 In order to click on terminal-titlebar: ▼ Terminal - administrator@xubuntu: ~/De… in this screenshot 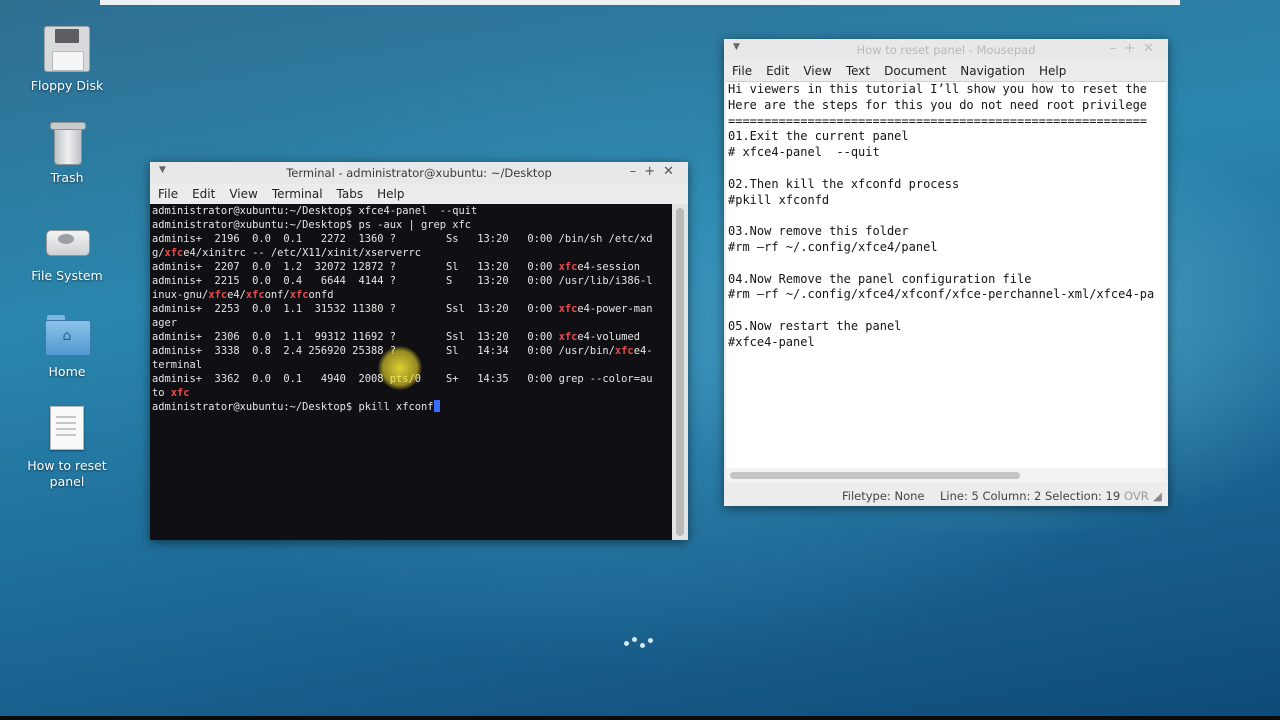, I will do `click(419, 173)`.